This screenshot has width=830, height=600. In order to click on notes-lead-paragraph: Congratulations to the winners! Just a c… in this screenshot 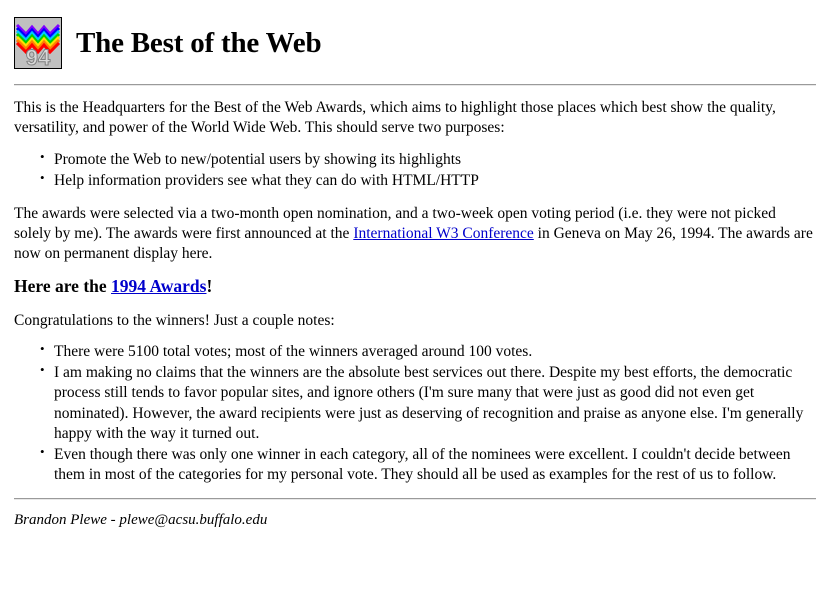, I will do `click(174, 320)`.